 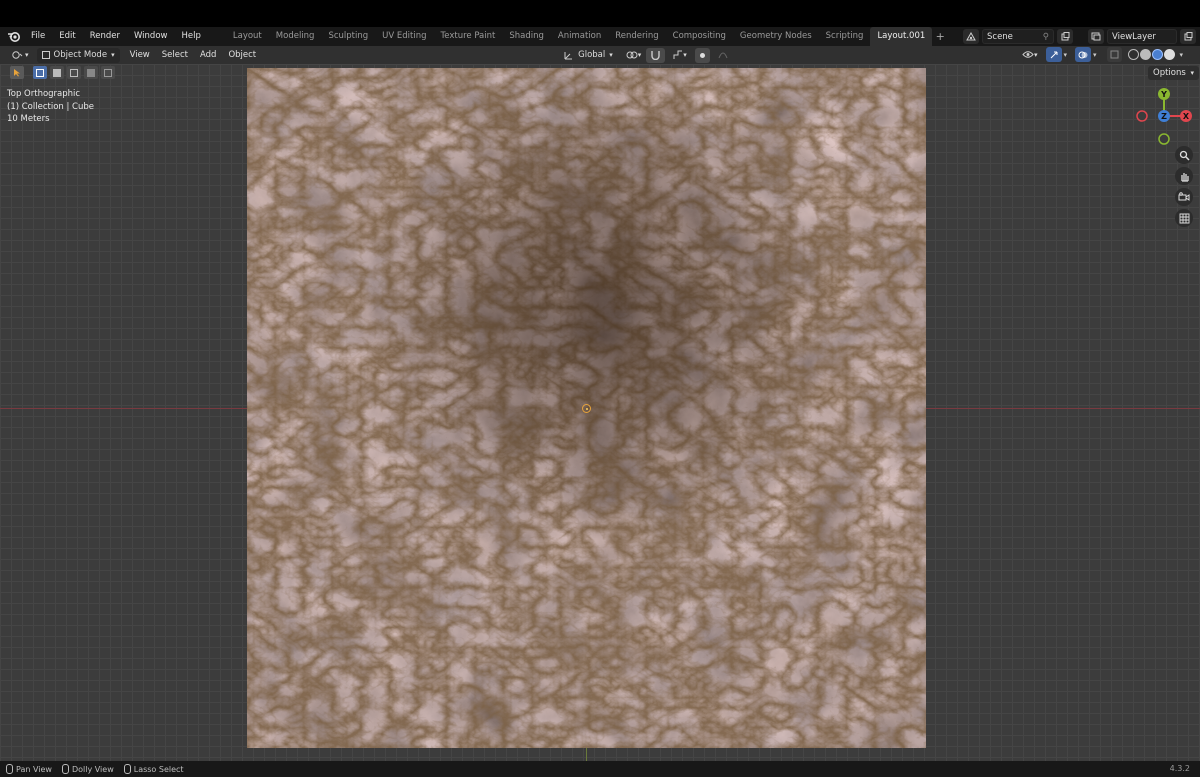 What do you see at coordinates (656, 55) in the screenshot?
I see `snap-toggle` at bounding box center [656, 55].